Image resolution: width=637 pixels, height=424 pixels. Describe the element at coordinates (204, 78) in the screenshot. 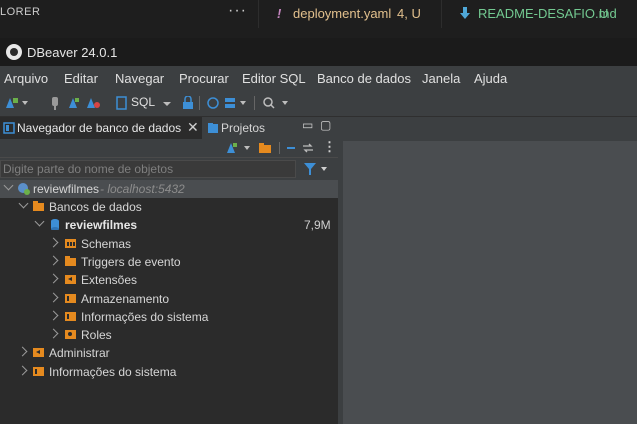

I see `menu-procurar: Procurar` at that location.